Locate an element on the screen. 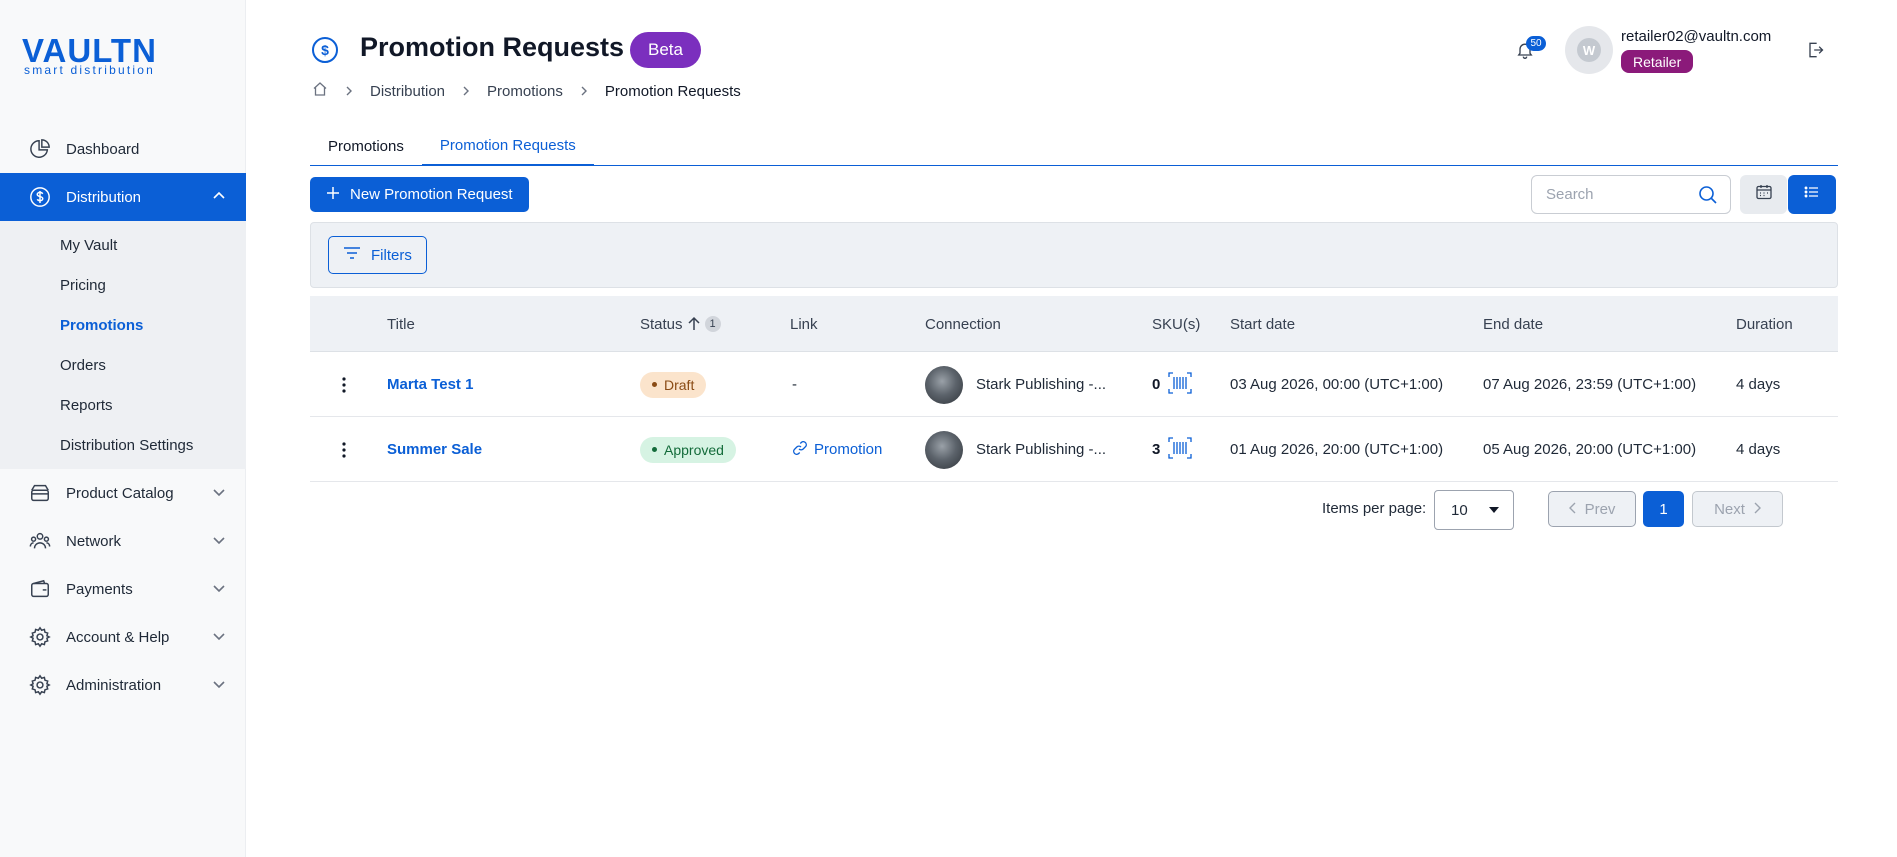 This screenshot has width=1897, height=857. prev-page-button: Prev is located at coordinates (1592, 509).